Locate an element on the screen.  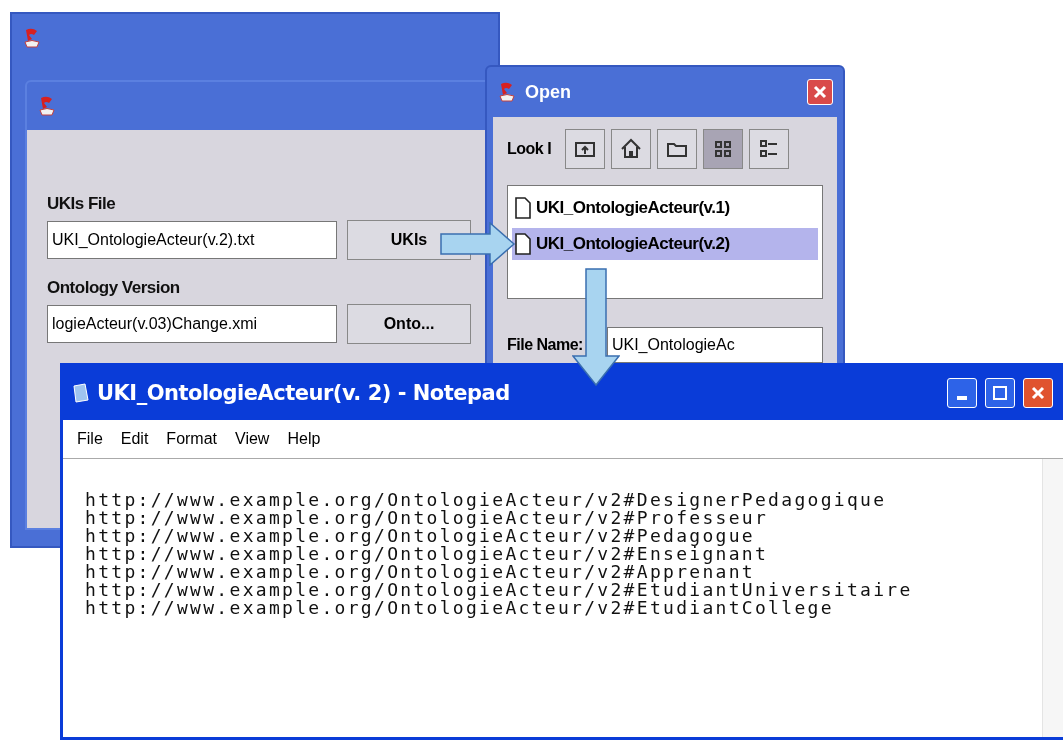
document-entry: UKI_OntologieActeur(v.1) is located at coordinates (665, 208).